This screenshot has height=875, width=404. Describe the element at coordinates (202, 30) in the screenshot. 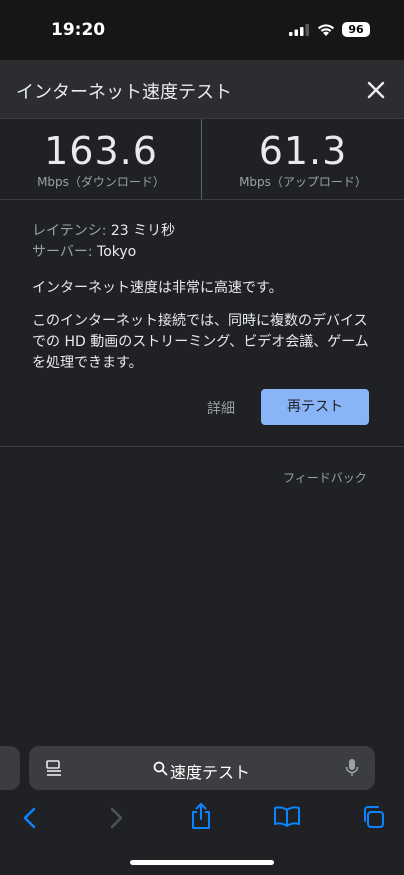

I see `status-bar: 19:20 96` at that location.